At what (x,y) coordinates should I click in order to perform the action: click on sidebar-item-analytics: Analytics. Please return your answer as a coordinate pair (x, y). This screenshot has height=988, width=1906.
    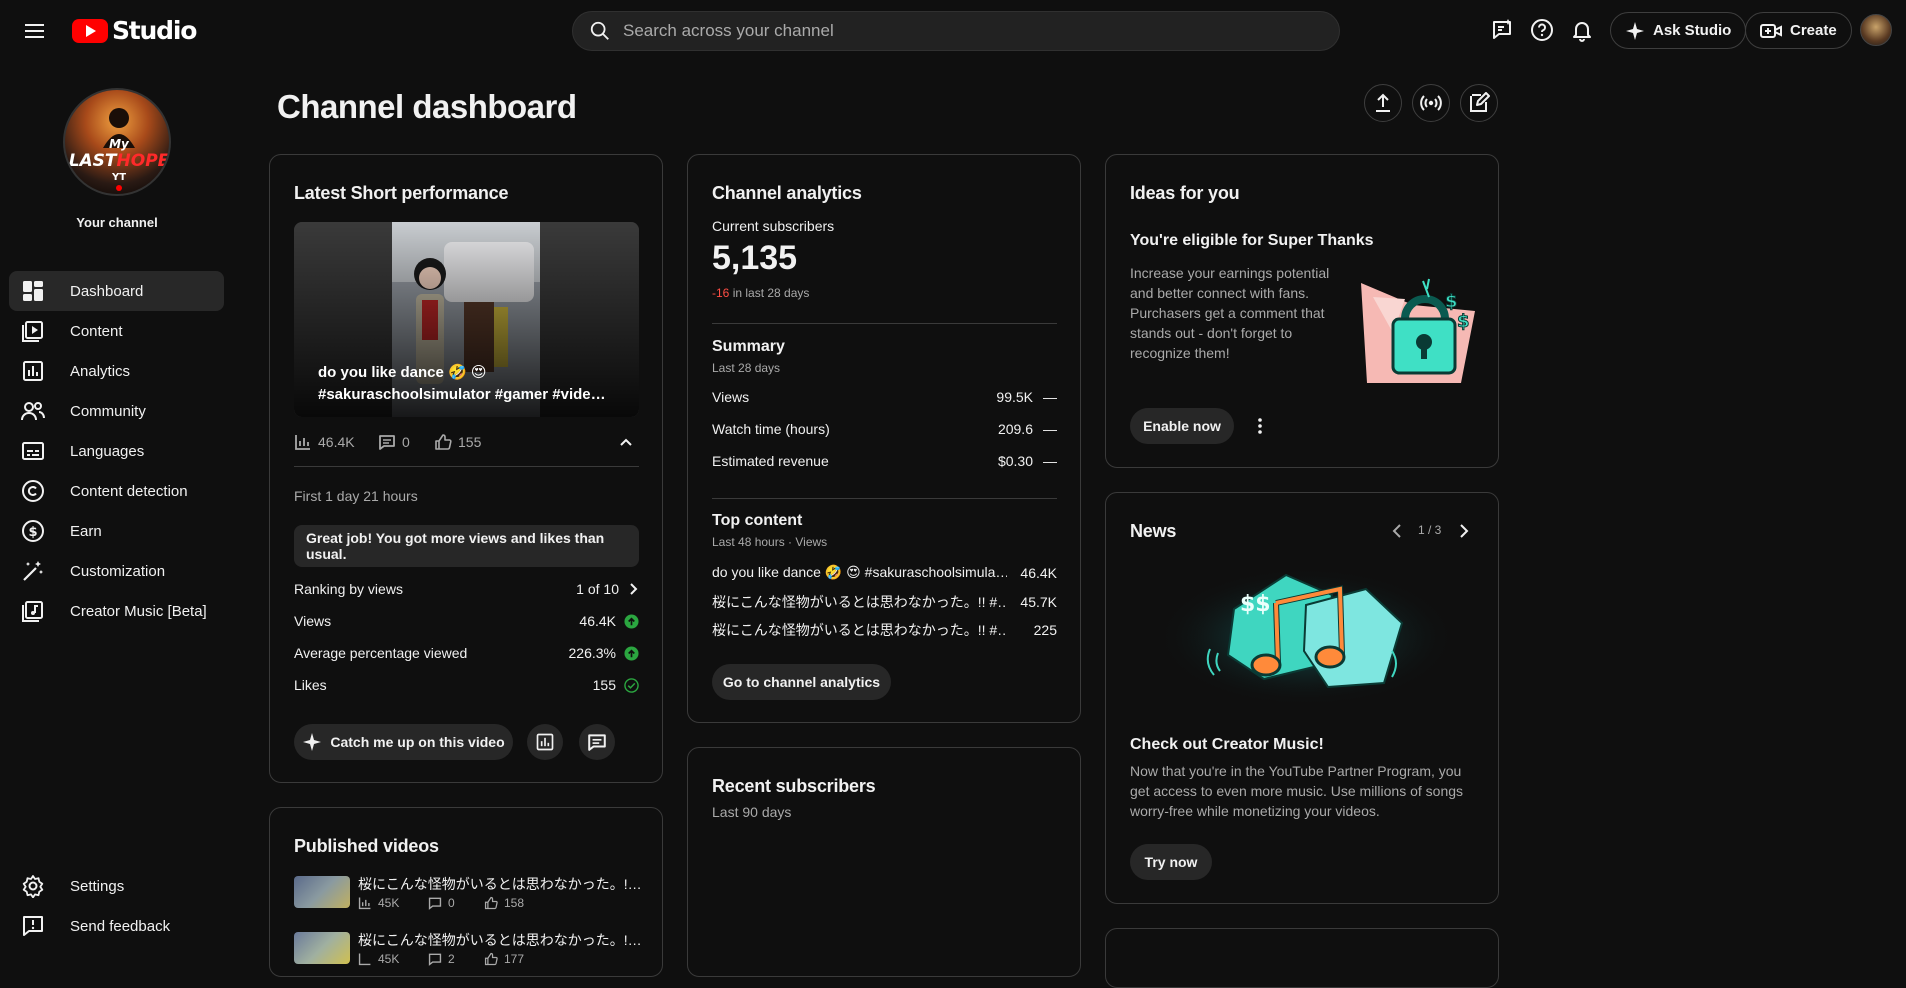
    Looking at the image, I should click on (116, 371).